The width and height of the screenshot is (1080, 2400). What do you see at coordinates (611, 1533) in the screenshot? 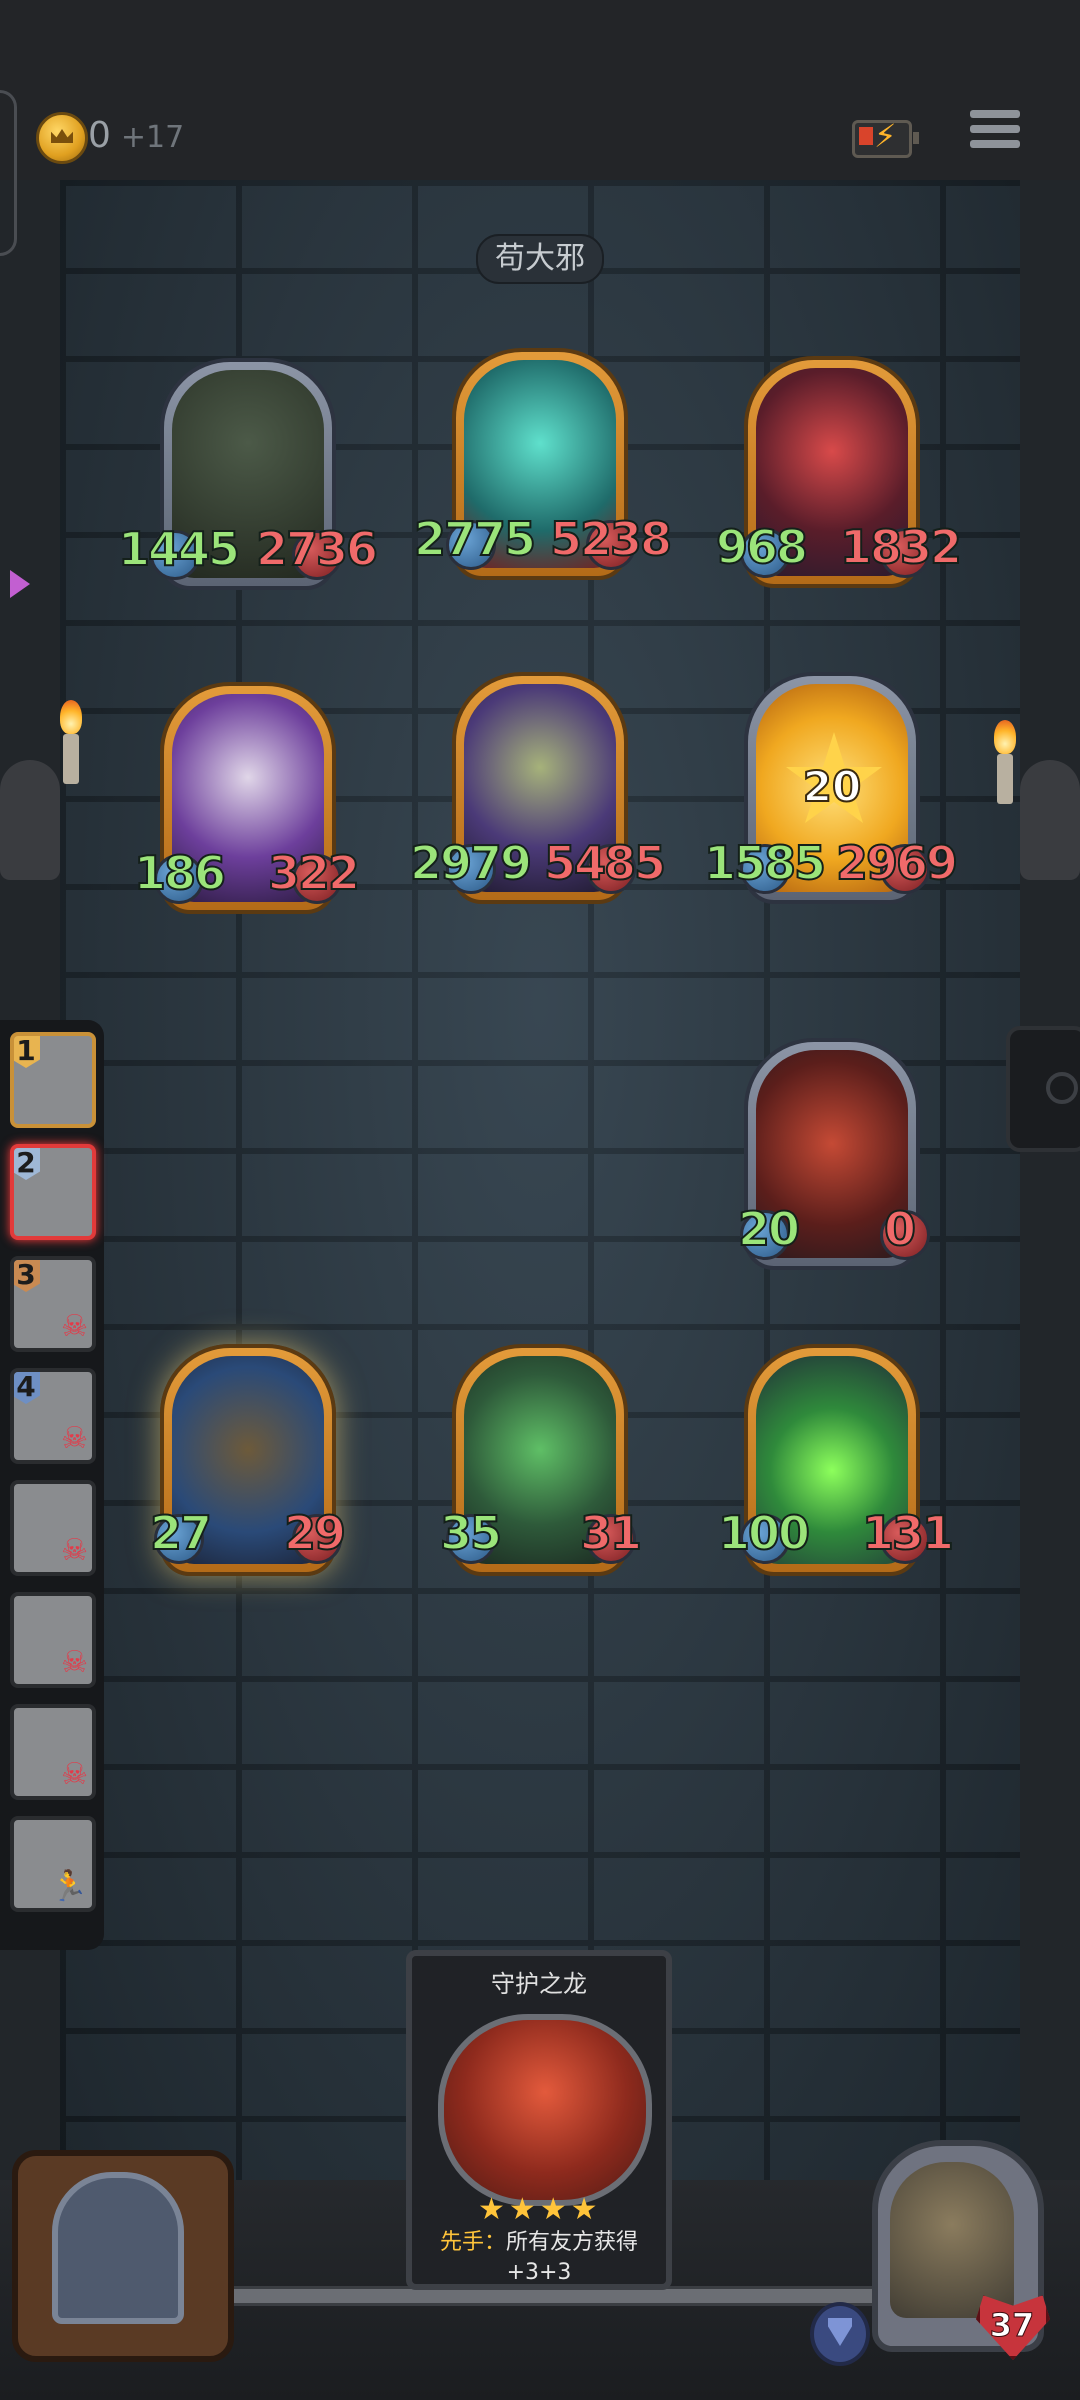
I see `player-unit-3-health: 31` at bounding box center [611, 1533].